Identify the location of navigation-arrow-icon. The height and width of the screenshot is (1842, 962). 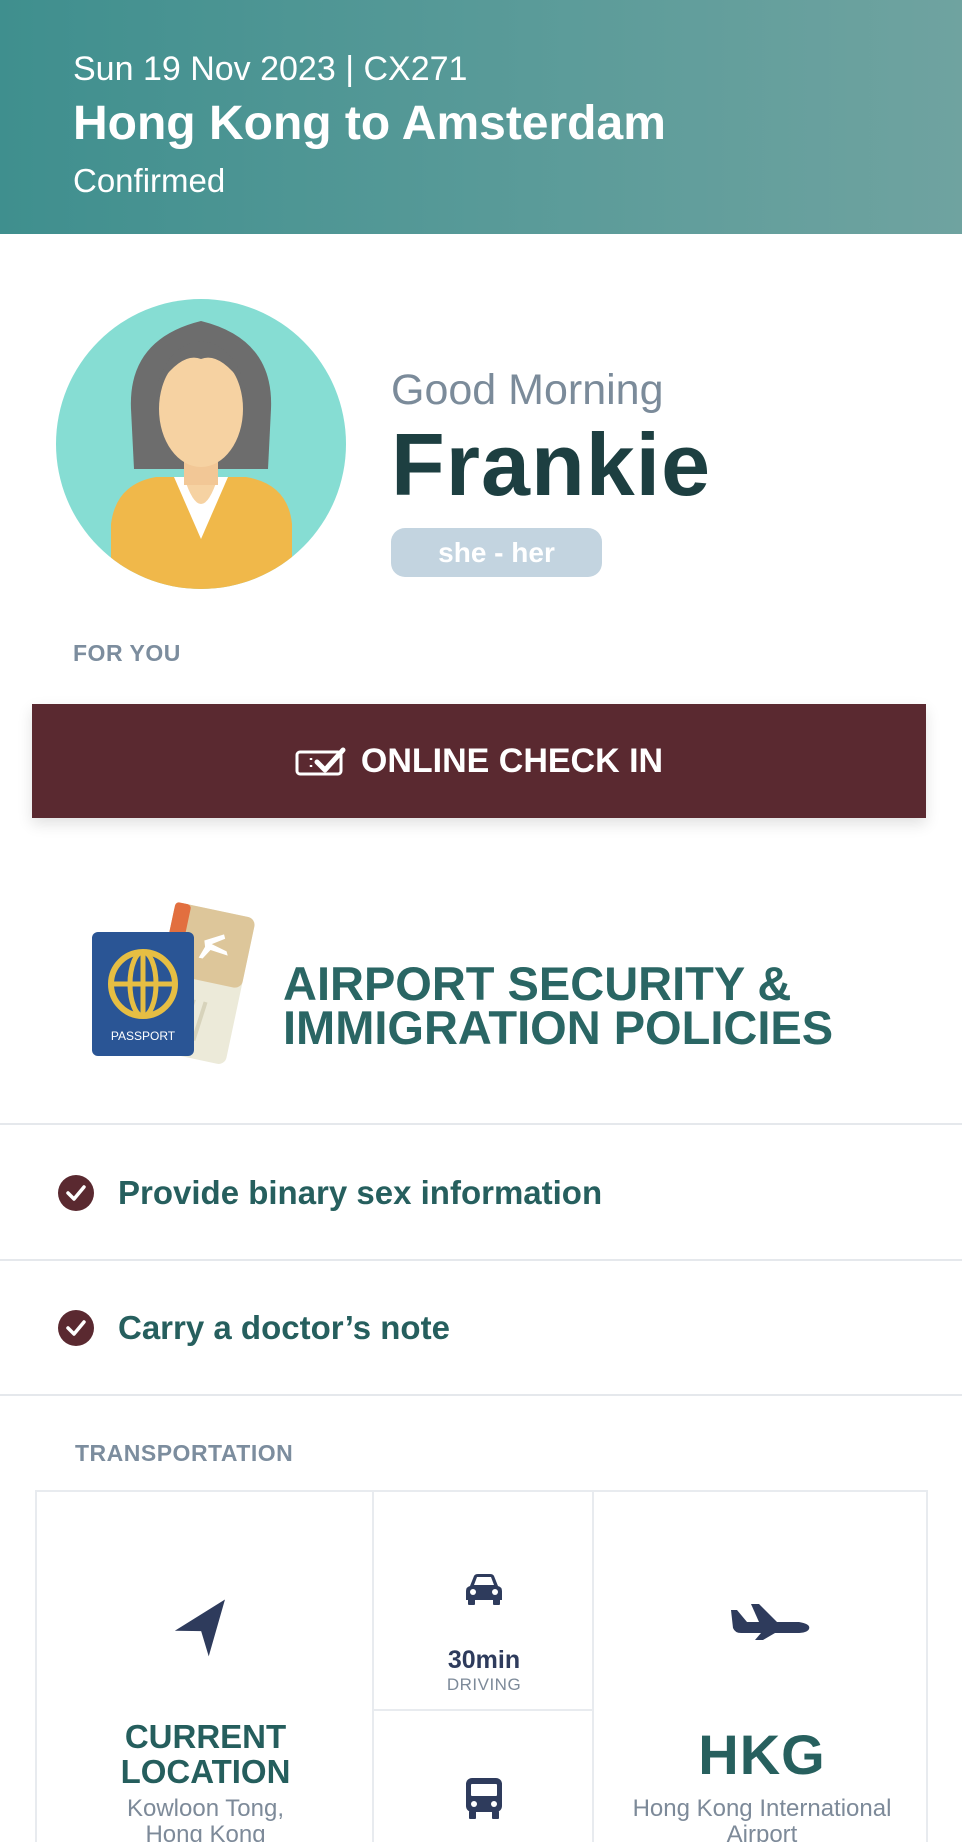
(199, 1628).